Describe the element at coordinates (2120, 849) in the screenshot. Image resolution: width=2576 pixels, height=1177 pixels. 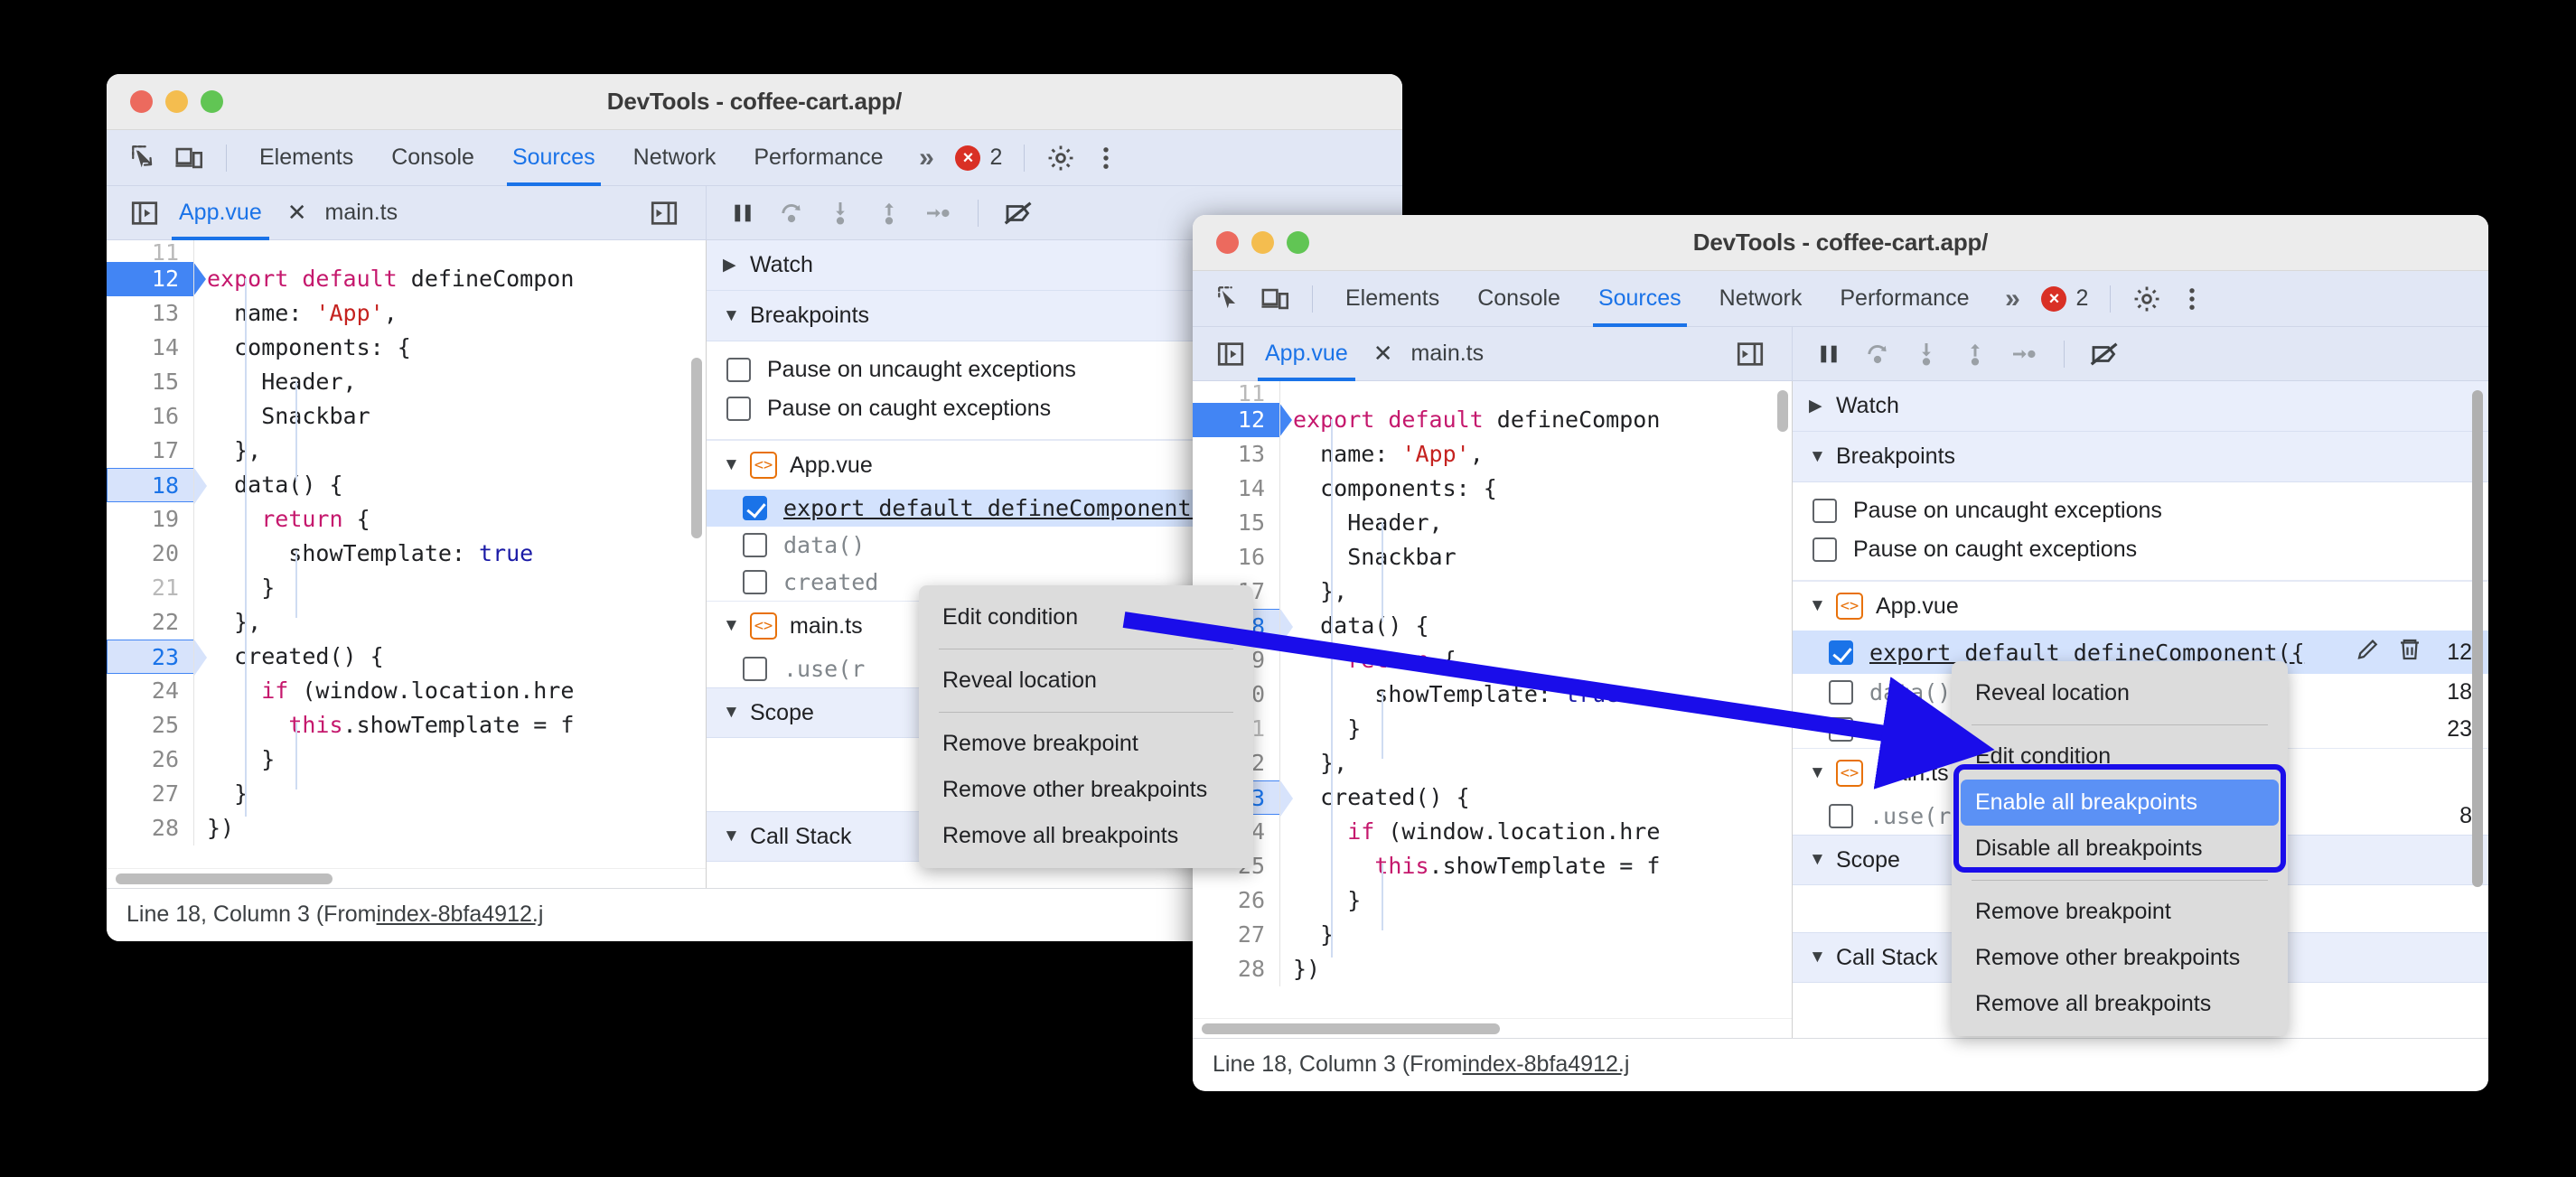
I see `menu-item-disable-all-breakpoints: Disable all breakpoints` at that location.